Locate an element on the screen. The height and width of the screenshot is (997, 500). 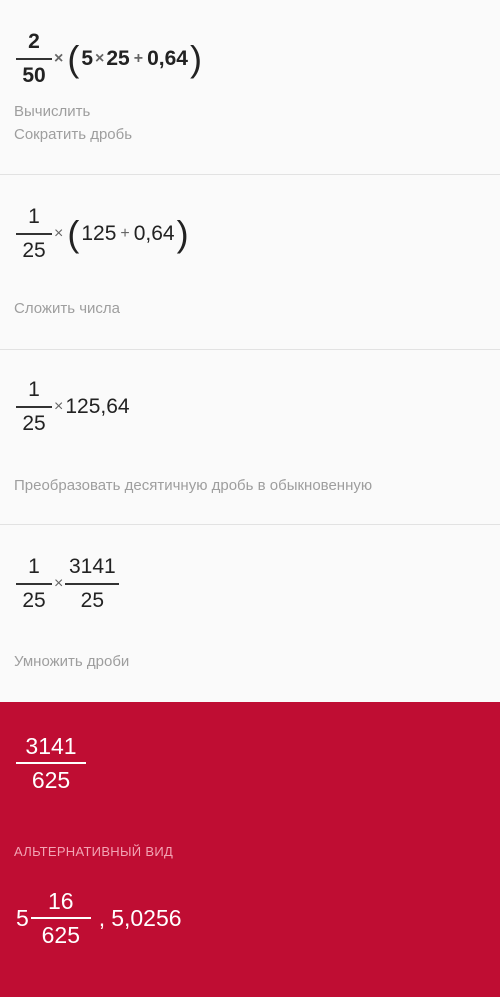
step-caption-calculate: Вычислить is located at coordinates (52, 111).